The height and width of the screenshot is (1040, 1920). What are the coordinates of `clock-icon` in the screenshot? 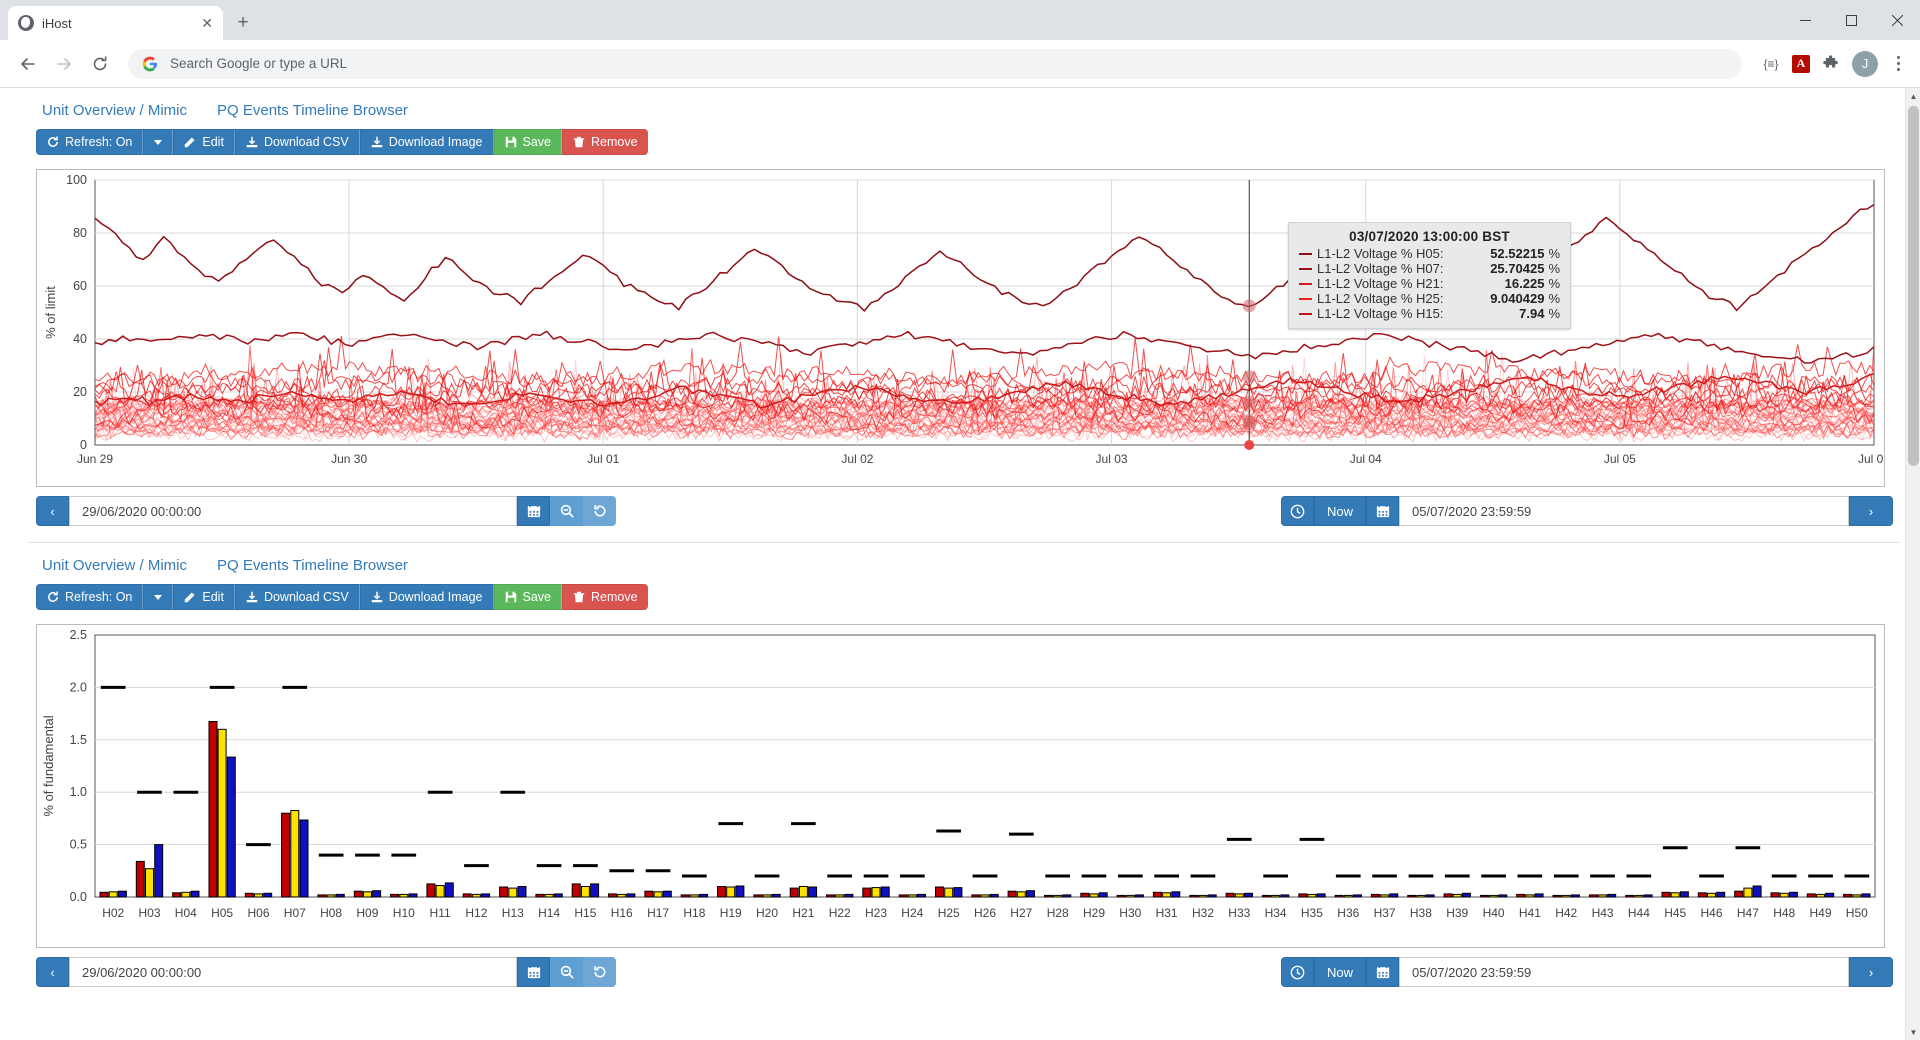 It's located at (1297, 972).